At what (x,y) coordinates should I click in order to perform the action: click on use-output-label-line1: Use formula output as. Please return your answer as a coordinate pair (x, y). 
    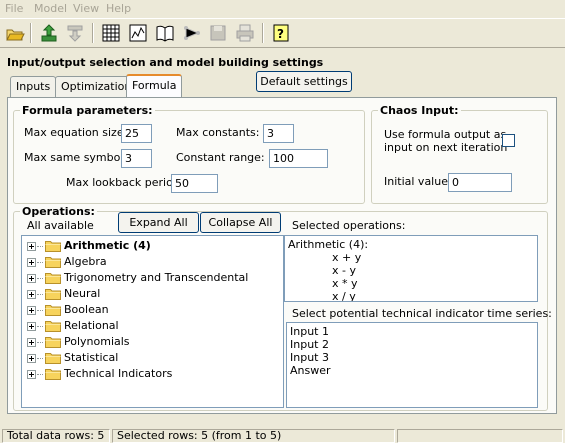
    Looking at the image, I should click on (445, 134).